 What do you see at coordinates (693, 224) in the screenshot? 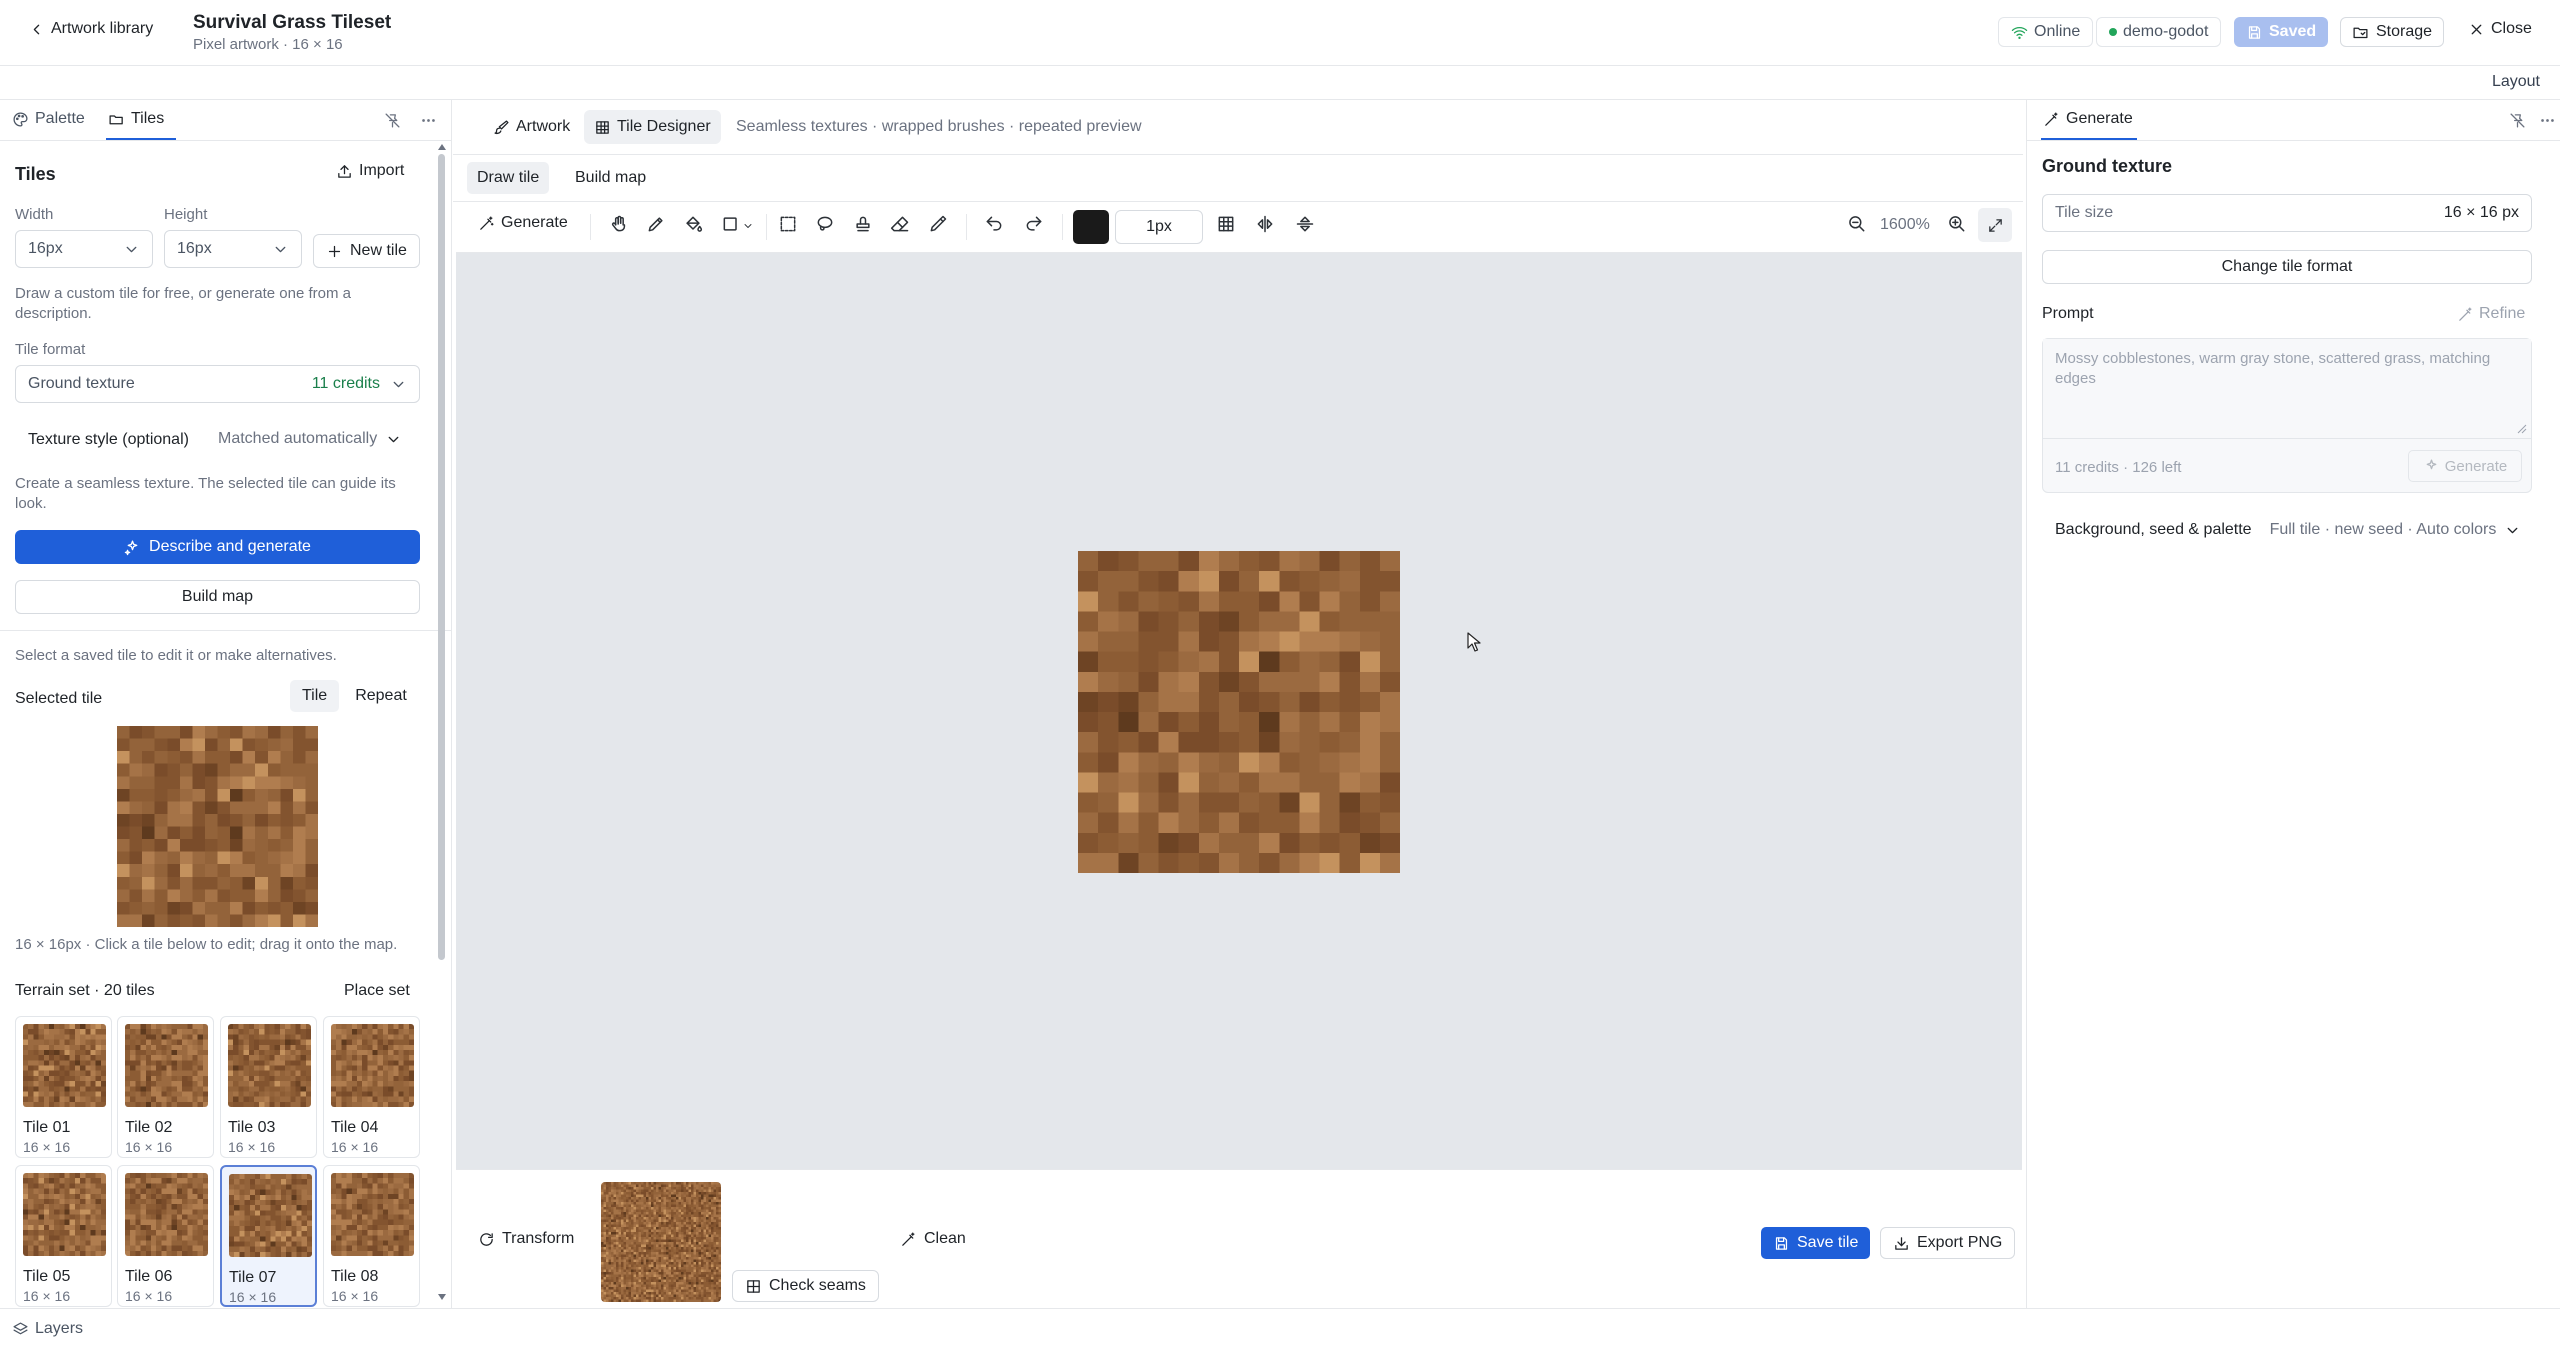
I see `fill-bucket-tool-icon` at bounding box center [693, 224].